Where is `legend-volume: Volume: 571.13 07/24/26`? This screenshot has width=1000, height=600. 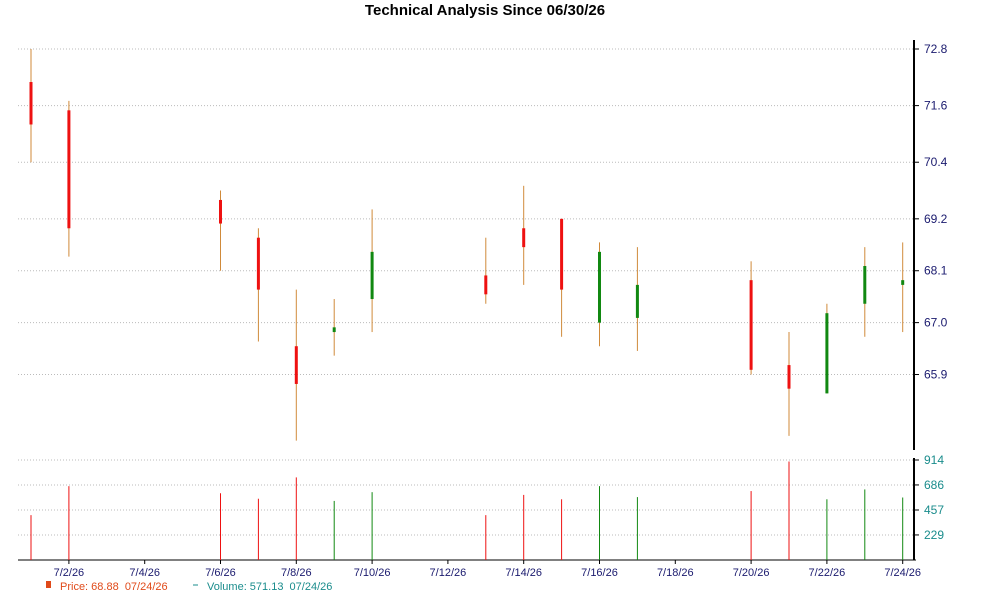
legend-volume: Volume: 571.13 07/24/26 is located at coordinates (269, 587).